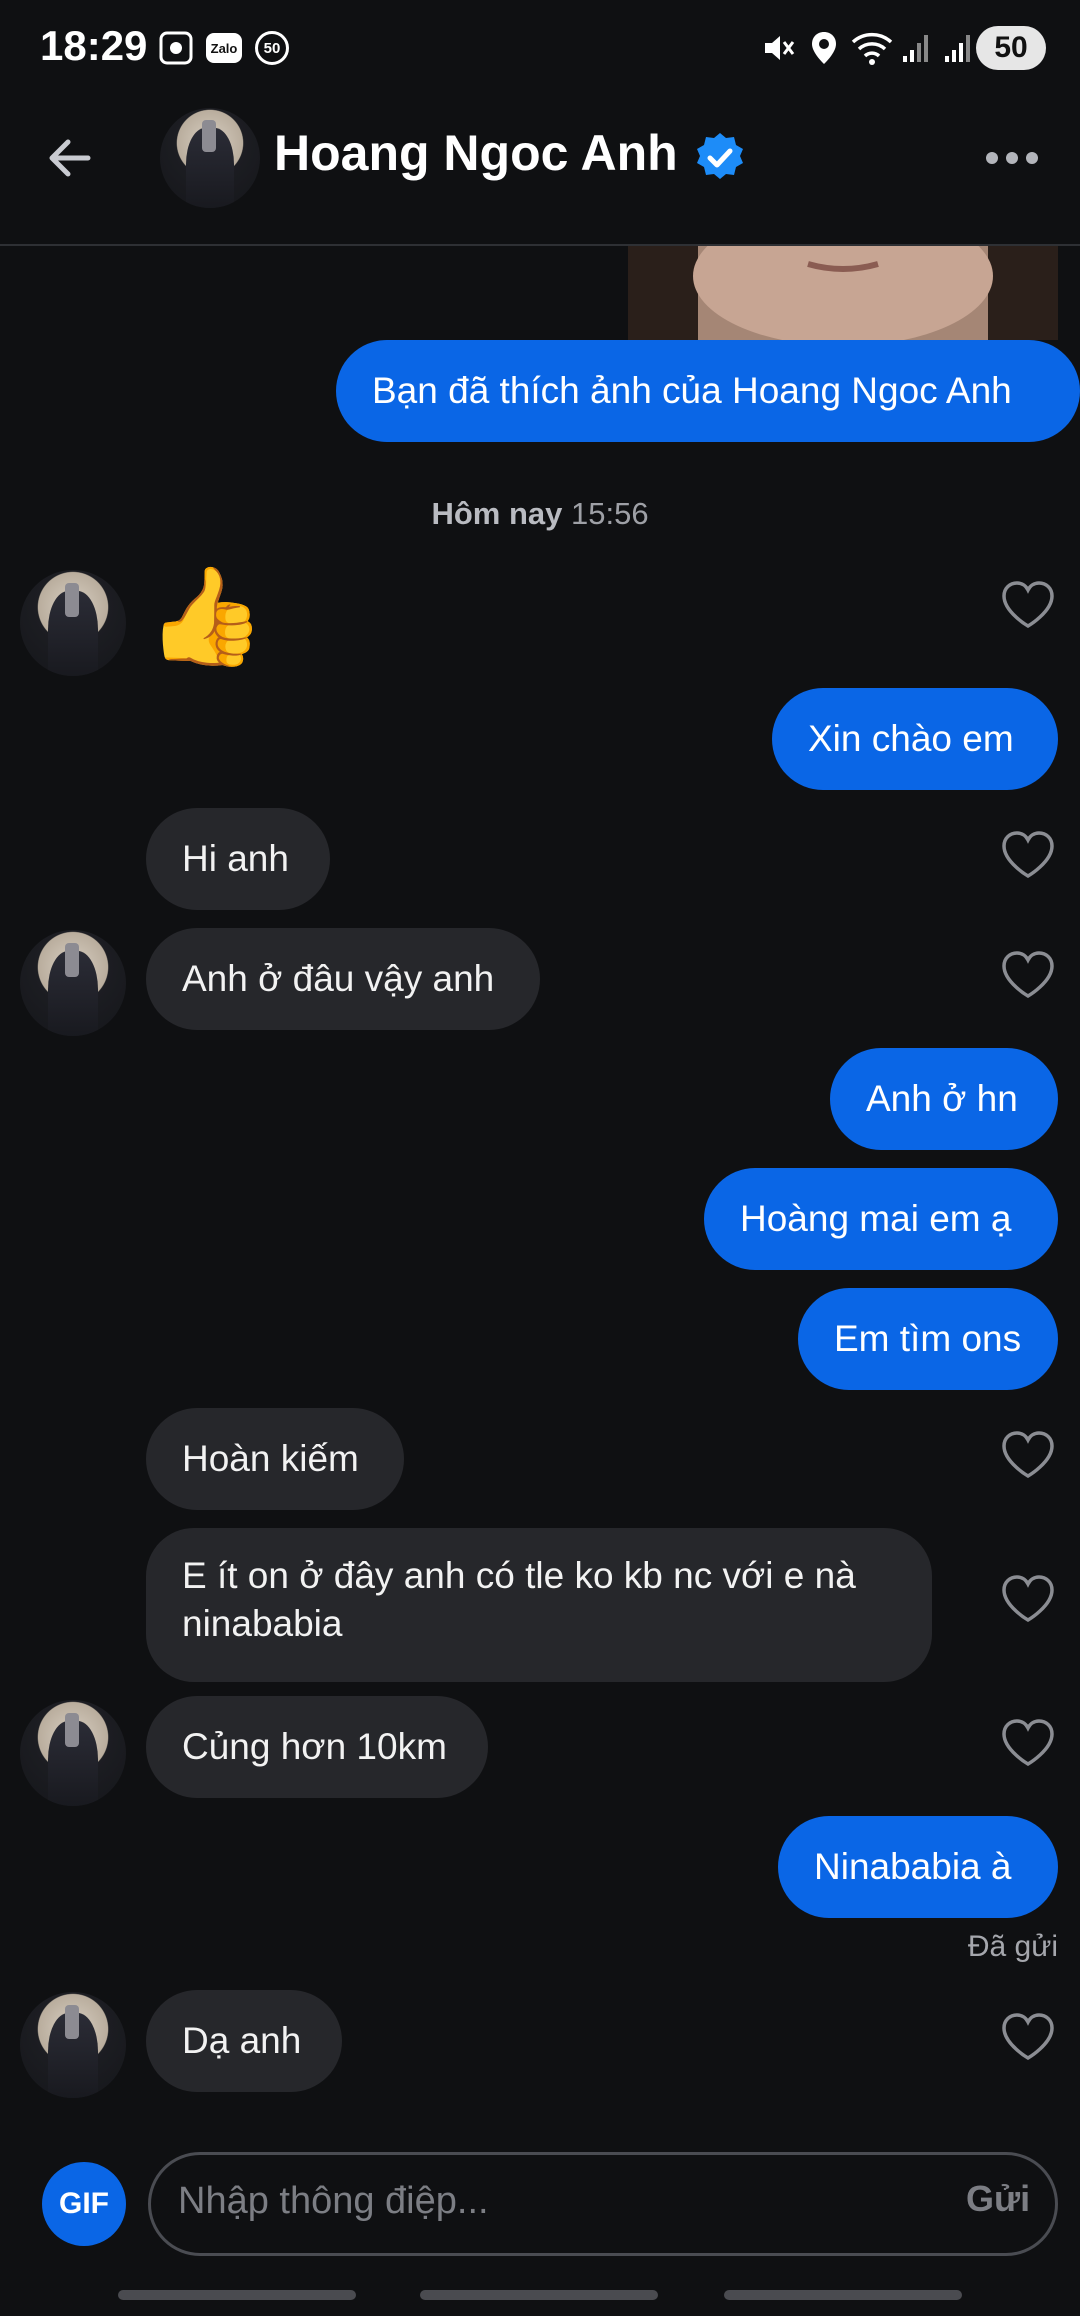 This screenshot has width=1080, height=2316. Describe the element at coordinates (317, 1747) in the screenshot. I see `incoming-message: Củng hơn 10km` at that location.